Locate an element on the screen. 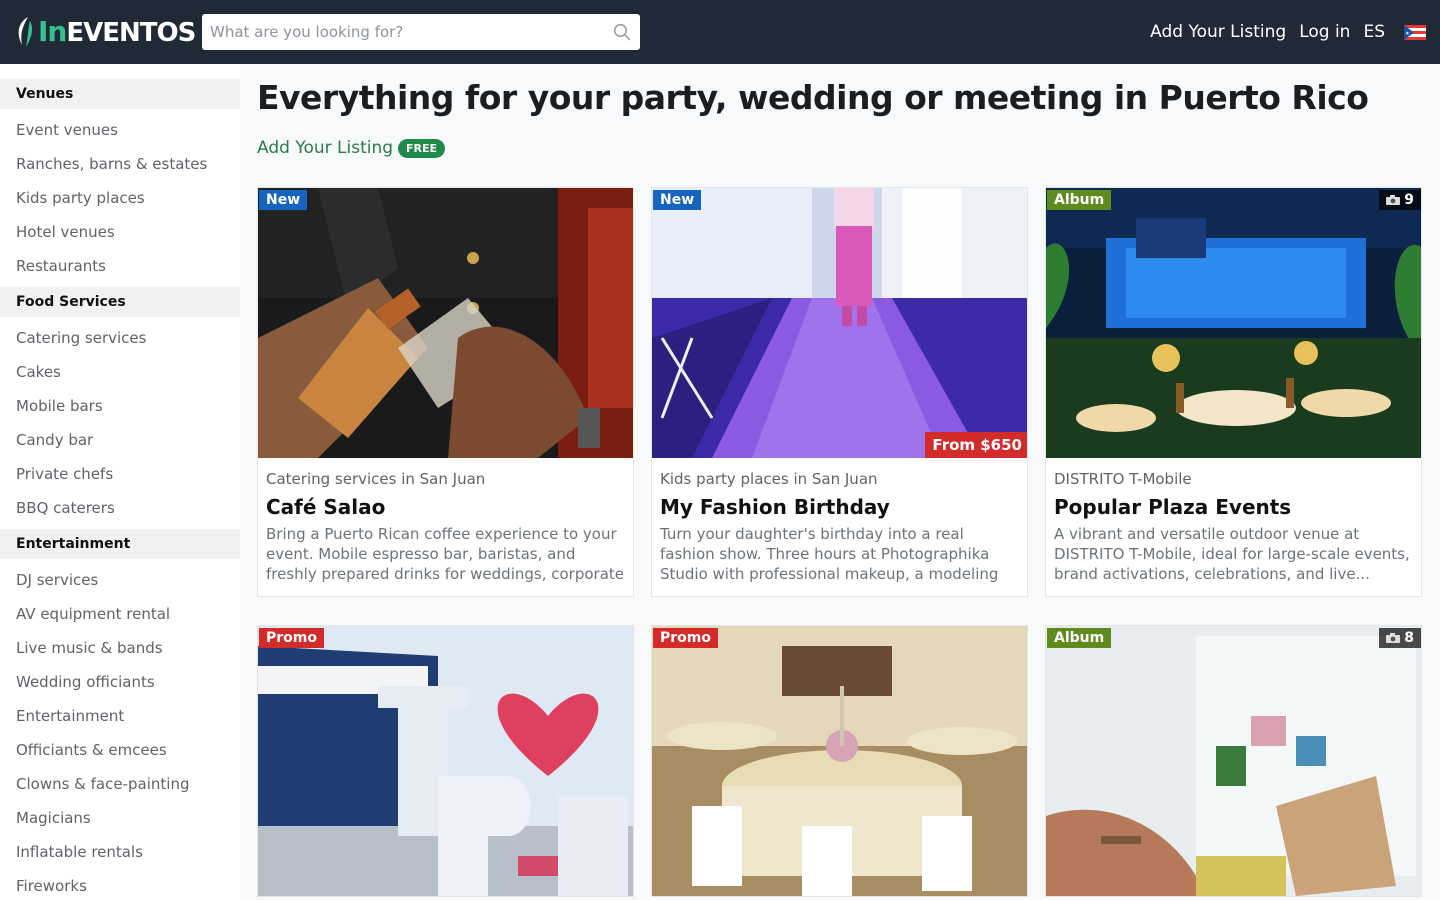 This screenshot has width=1440, height=900. sidebar-item-fireworks: Fireworks is located at coordinates (120, 884).